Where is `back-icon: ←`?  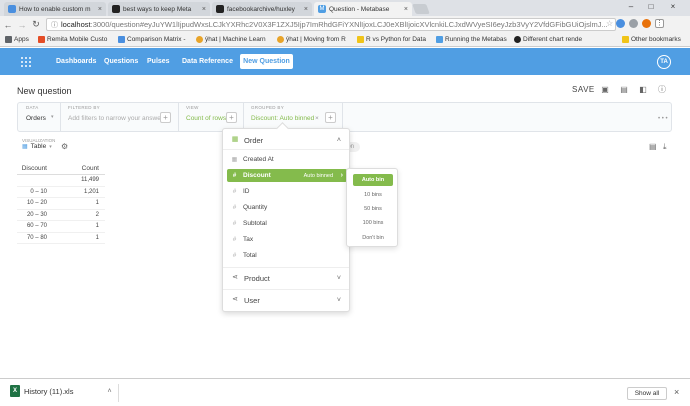 back-icon: ← is located at coordinates (8, 25).